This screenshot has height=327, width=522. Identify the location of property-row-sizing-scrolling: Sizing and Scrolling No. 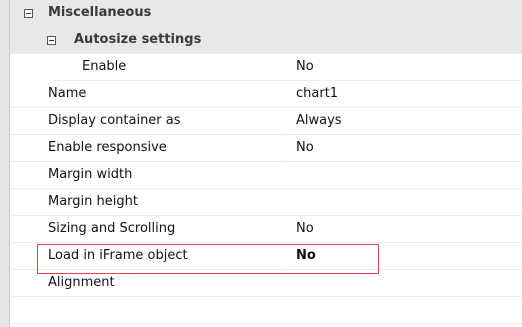
(266, 229).